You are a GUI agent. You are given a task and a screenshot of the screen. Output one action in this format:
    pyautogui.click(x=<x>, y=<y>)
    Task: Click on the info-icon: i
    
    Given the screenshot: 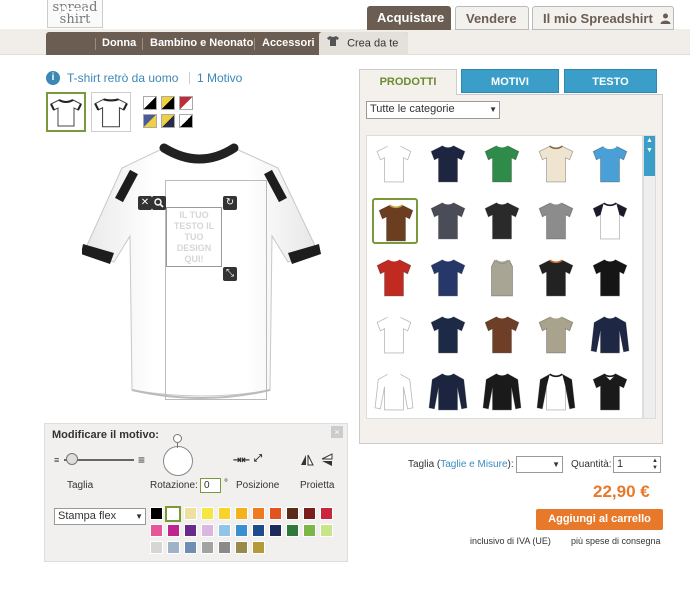 What is the action you would take?
    pyautogui.click(x=53, y=78)
    